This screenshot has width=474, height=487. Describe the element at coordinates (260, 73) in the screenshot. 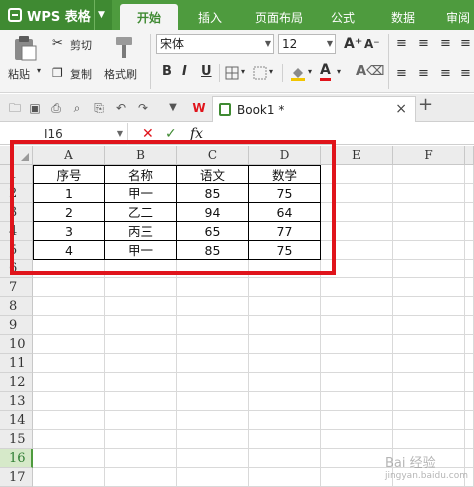

I see `merge-cells-icon` at that location.